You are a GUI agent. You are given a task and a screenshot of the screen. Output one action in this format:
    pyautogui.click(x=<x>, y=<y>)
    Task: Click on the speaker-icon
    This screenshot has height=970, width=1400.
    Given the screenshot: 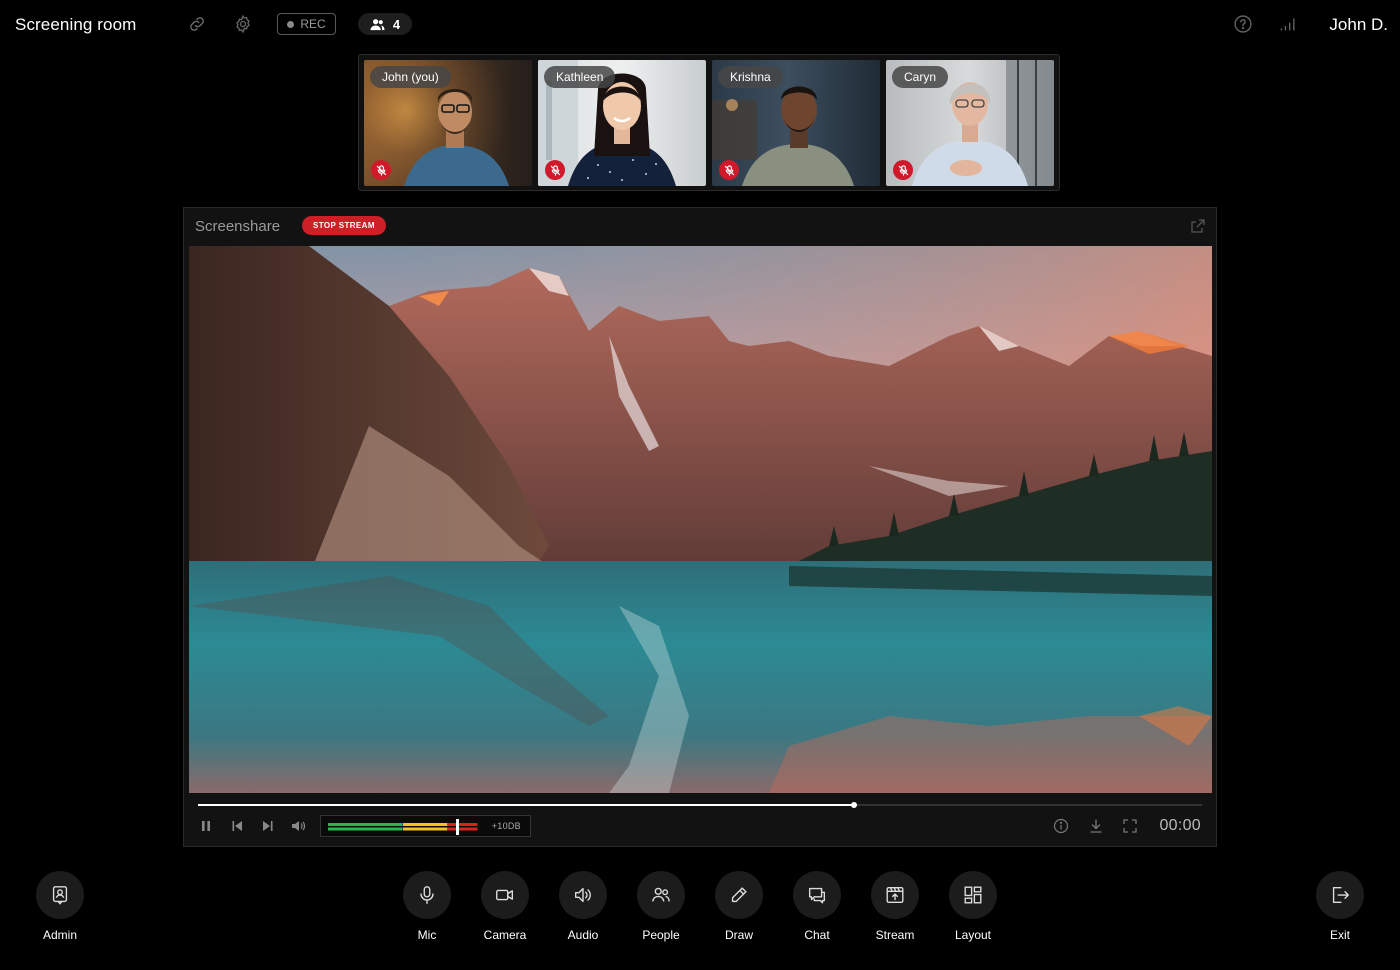 What is the action you would take?
    pyautogui.click(x=582, y=895)
    